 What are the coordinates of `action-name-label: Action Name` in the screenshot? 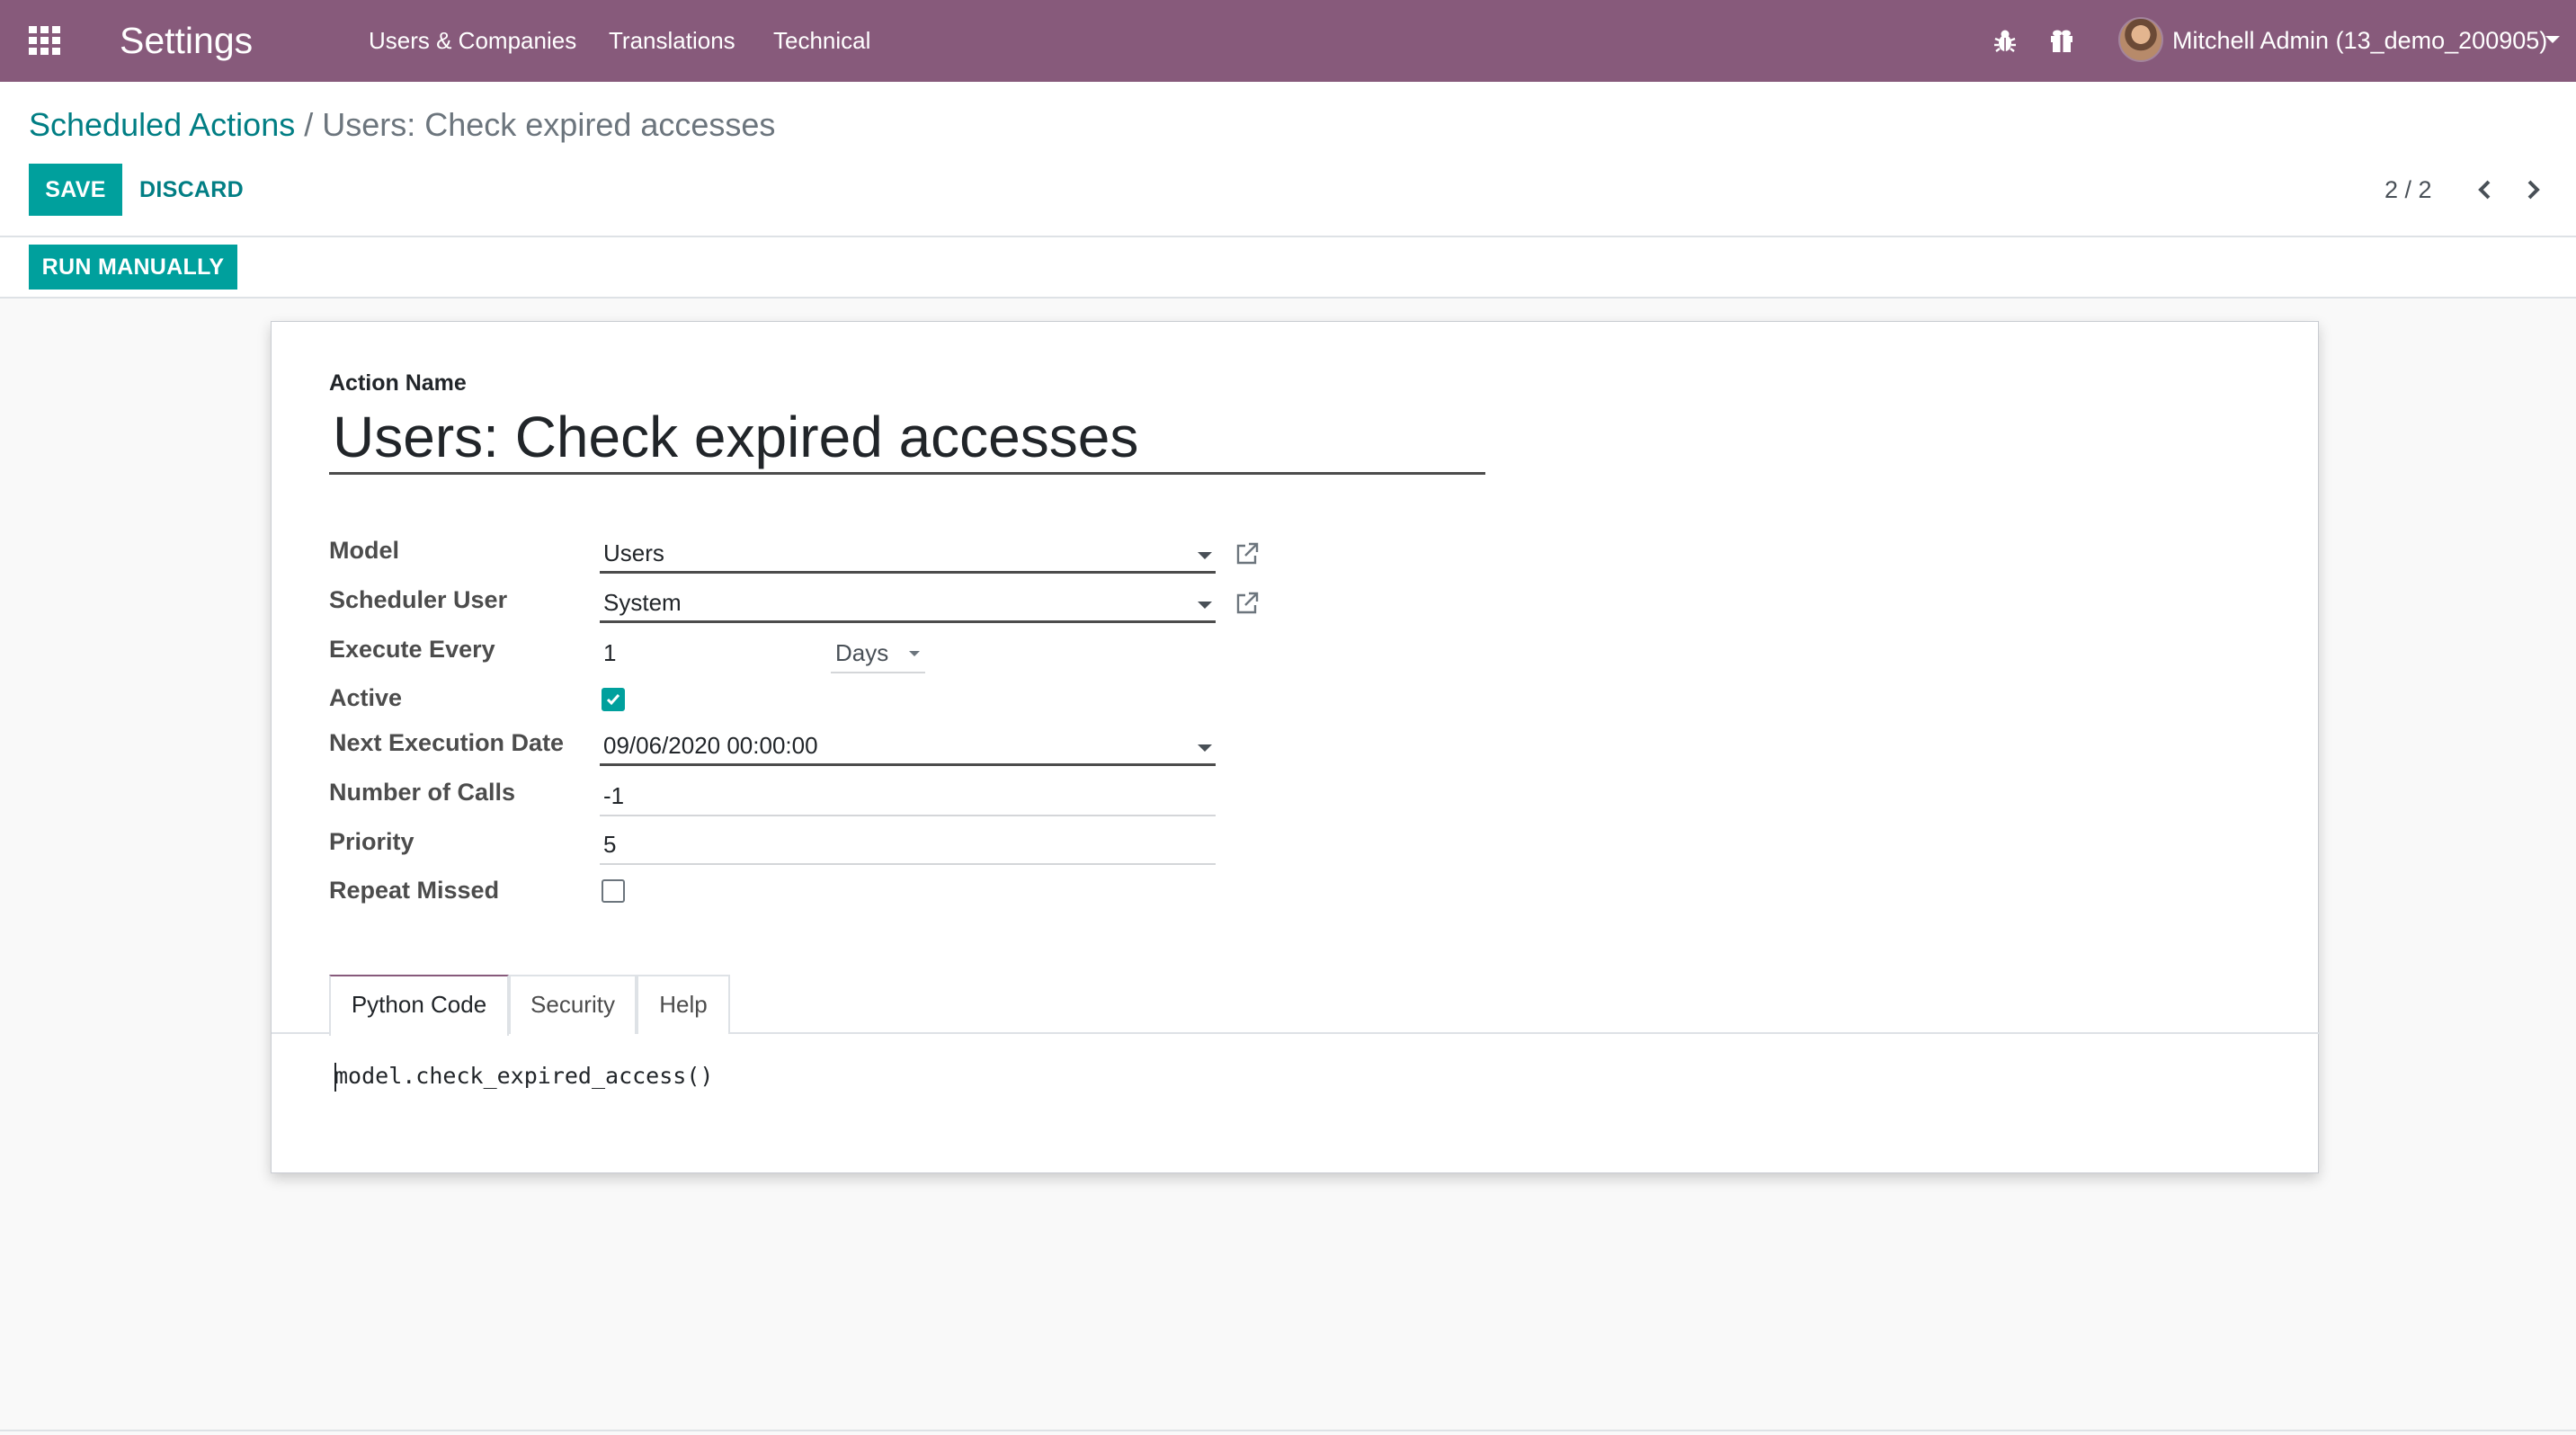 It's located at (398, 383).